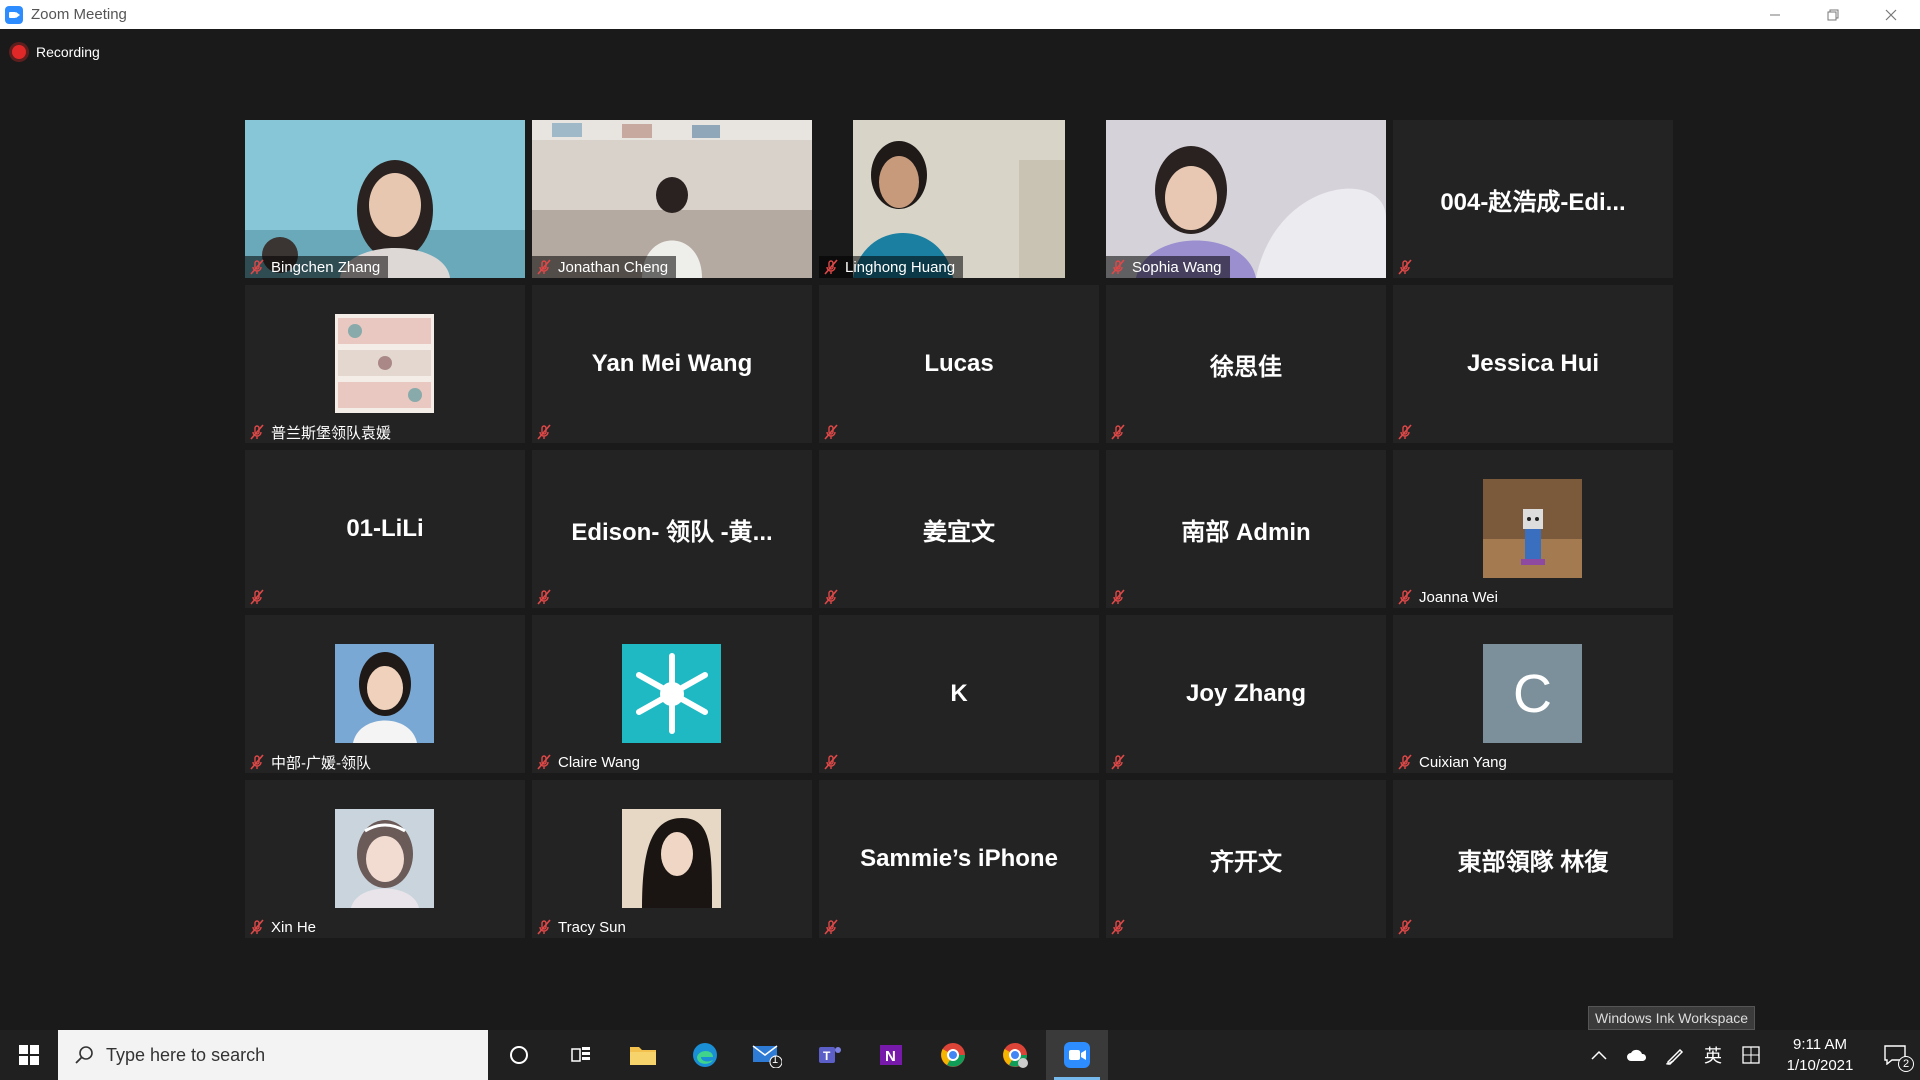 The image size is (1920, 1080). I want to click on participant-name-label: Jonathan Cheng, so click(604, 267).